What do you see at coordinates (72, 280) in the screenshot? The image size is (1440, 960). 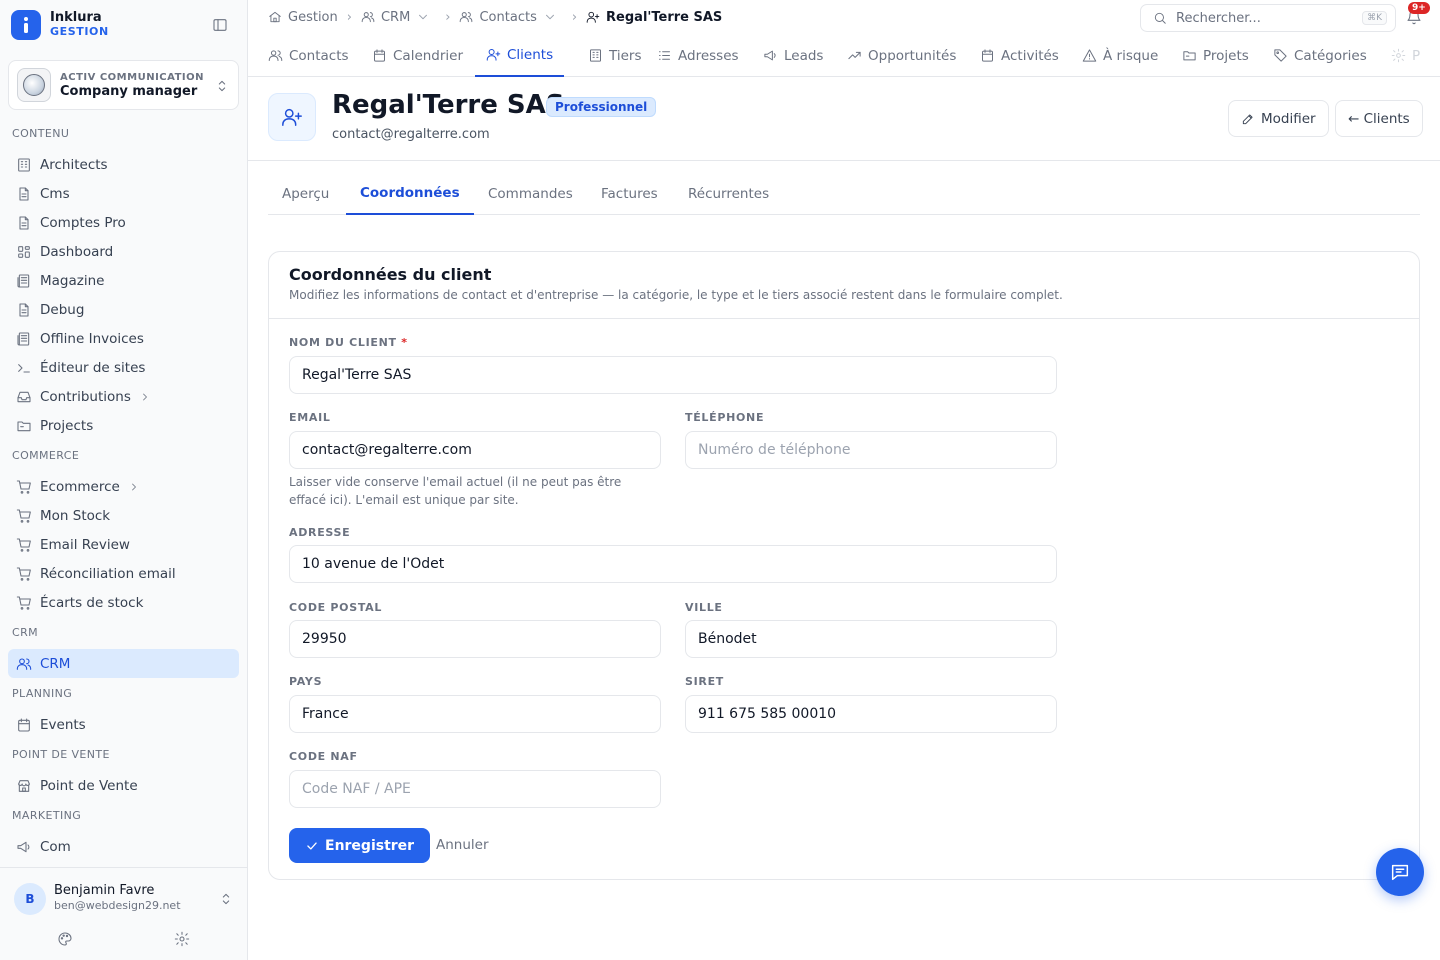 I see `sidebar-item-label: Magazine` at bounding box center [72, 280].